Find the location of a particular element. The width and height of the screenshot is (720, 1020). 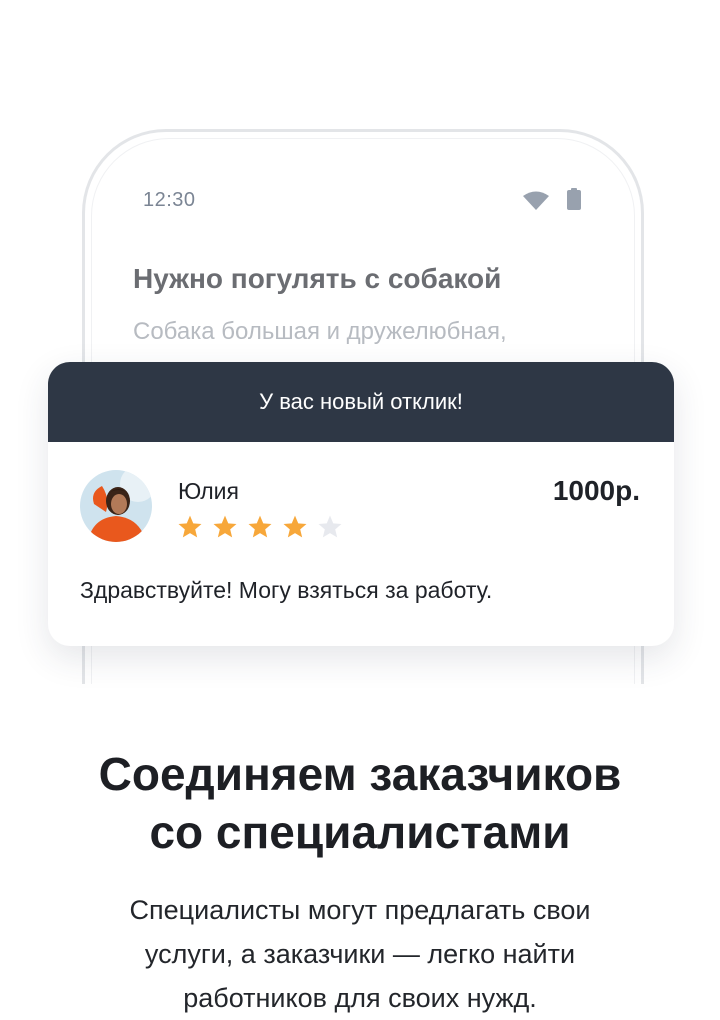

offer-price: 1000р. is located at coordinates (596, 490).